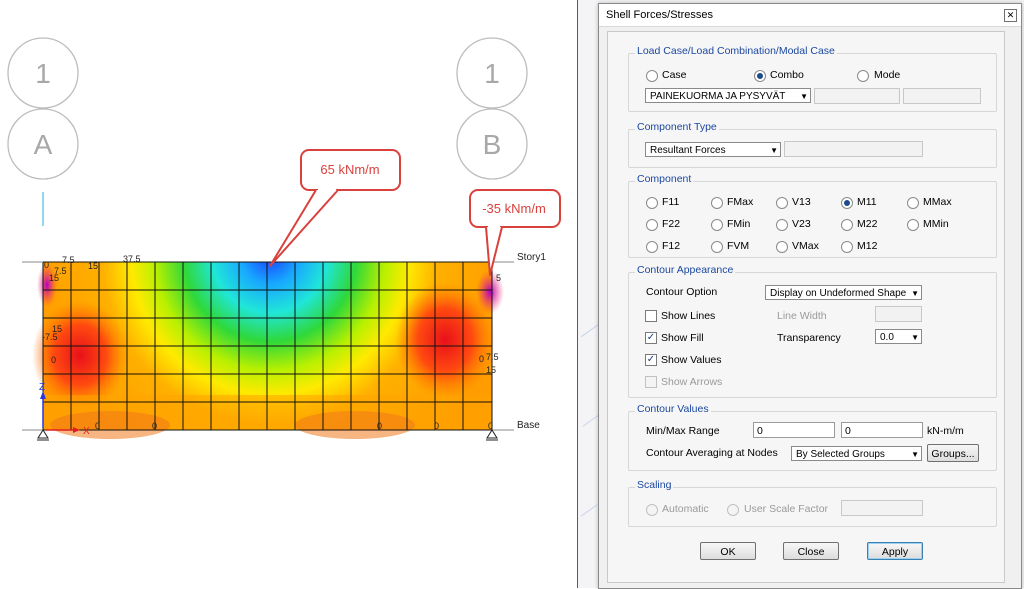 The height and width of the screenshot is (589, 1024). What do you see at coordinates (671, 246) in the screenshot?
I see `component-label-f12: F12` at bounding box center [671, 246].